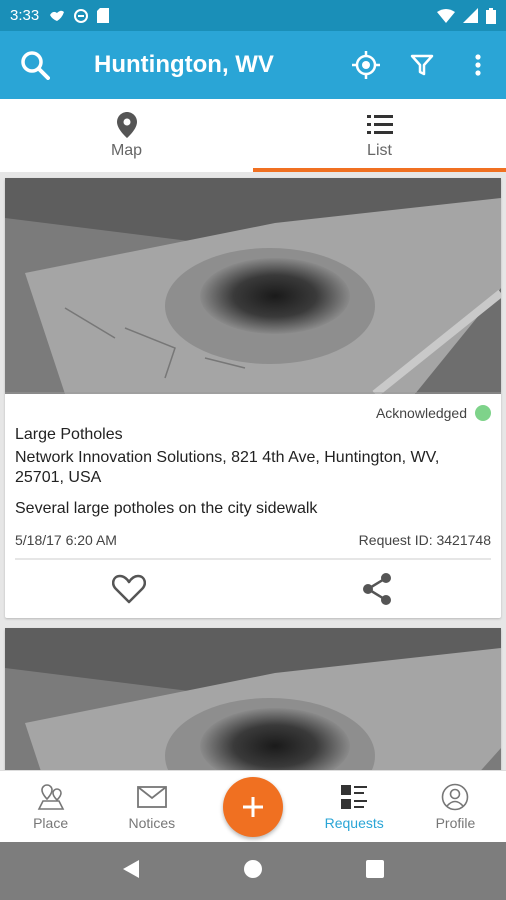 This screenshot has width=506, height=900. I want to click on plus-icon, so click(253, 806).